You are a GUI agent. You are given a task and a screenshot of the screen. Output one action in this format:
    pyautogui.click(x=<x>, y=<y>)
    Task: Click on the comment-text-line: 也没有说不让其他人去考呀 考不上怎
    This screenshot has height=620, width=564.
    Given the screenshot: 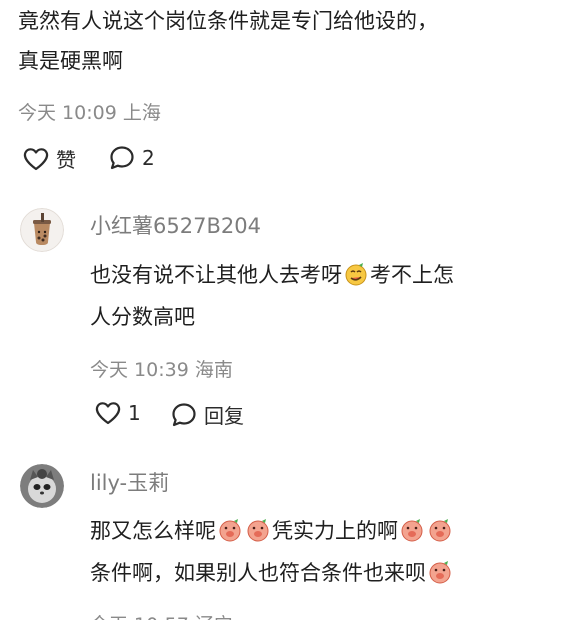 What is the action you would take?
    pyautogui.click(x=272, y=275)
    